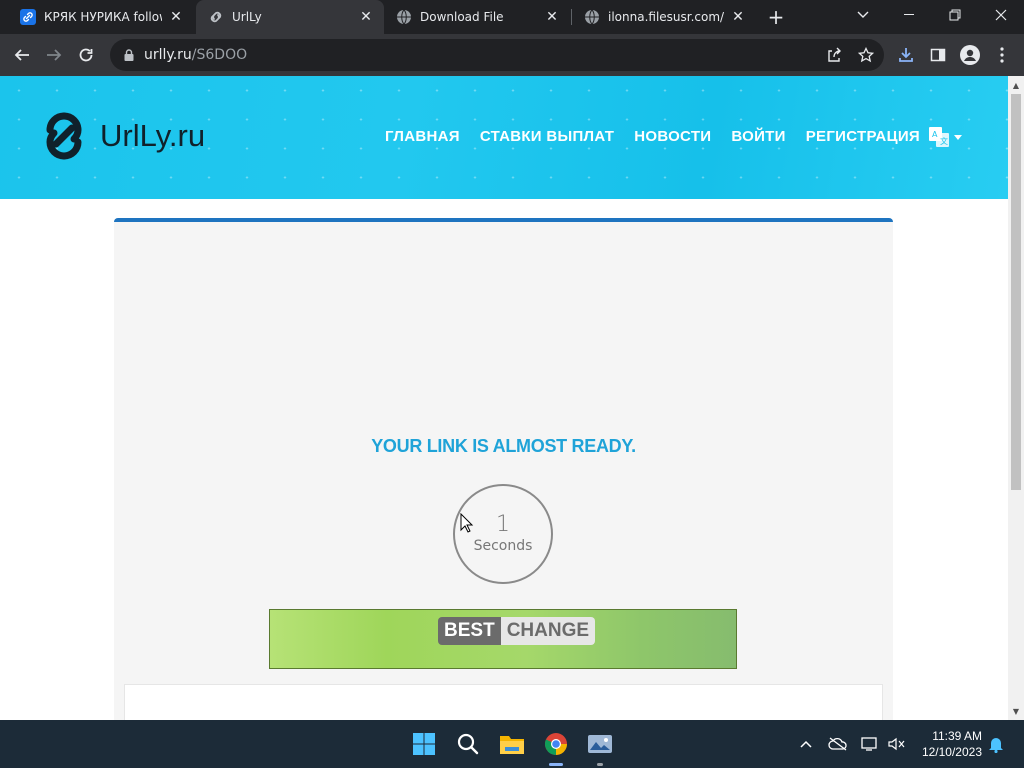  I want to click on file-explorer-icon, so click(512, 744).